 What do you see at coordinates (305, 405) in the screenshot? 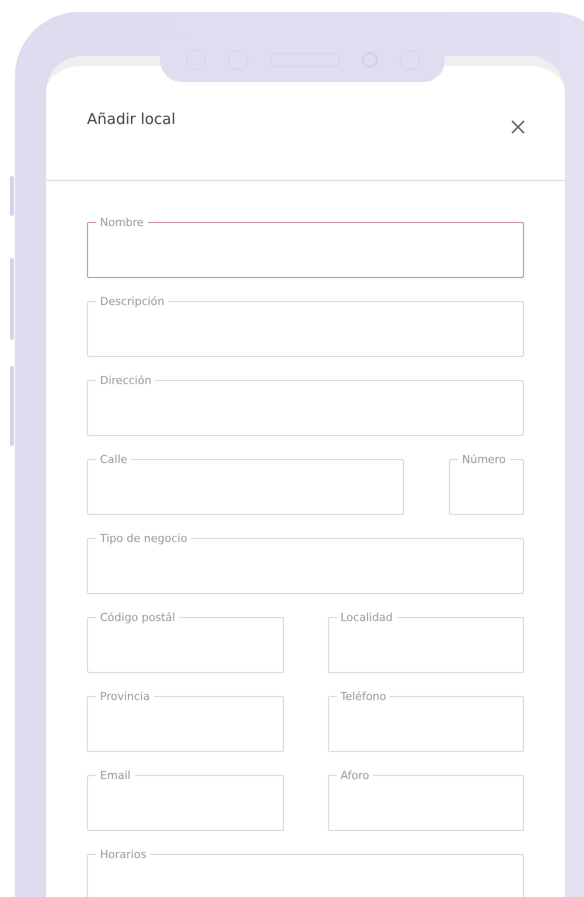
I see `text-field: Dirección` at bounding box center [305, 405].